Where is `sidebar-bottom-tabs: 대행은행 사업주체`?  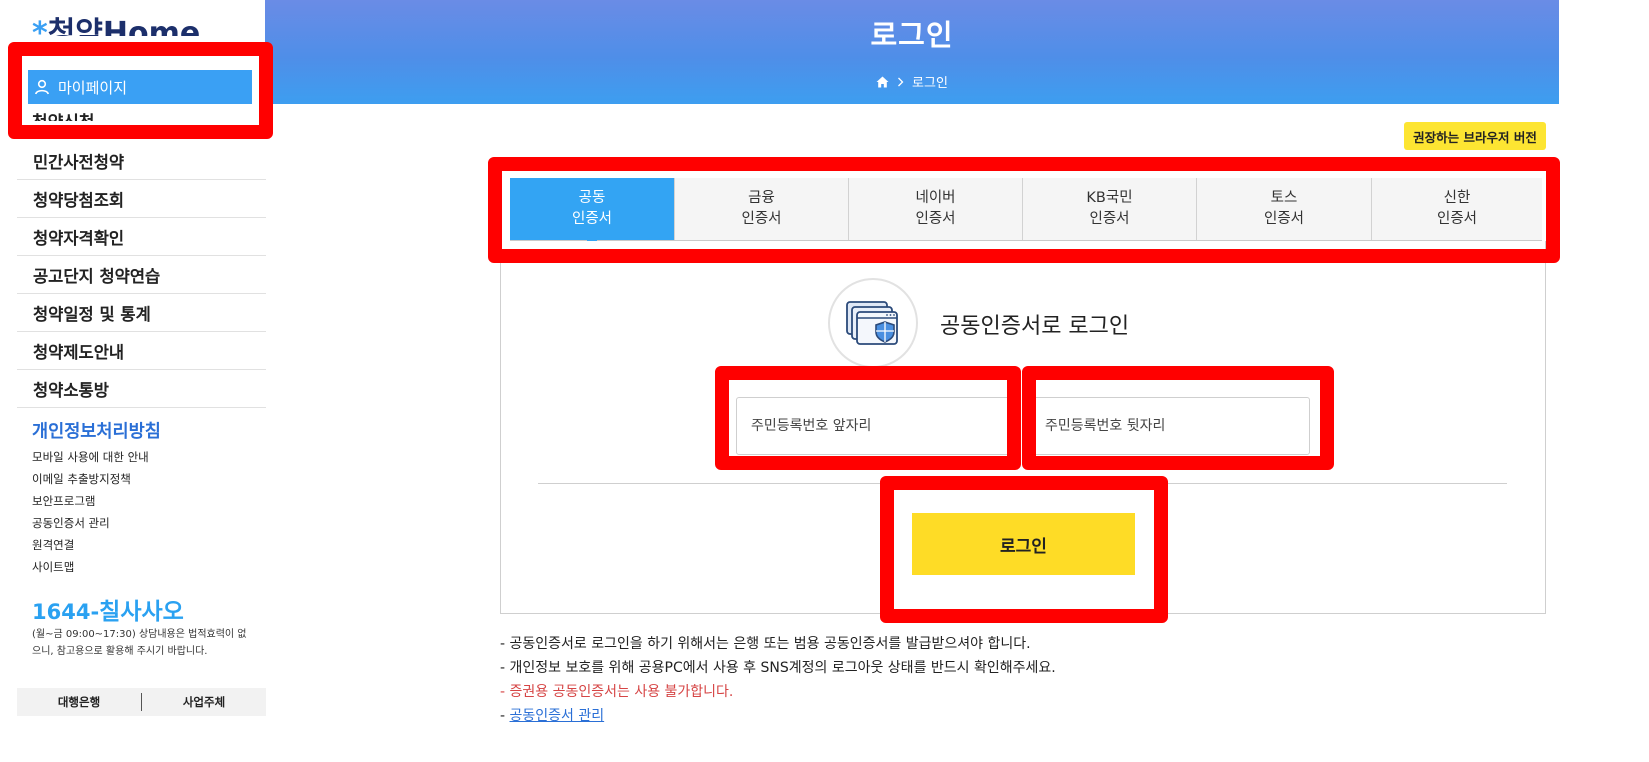
sidebar-bottom-tabs: 대행은행 사업주체 is located at coordinates (141, 702).